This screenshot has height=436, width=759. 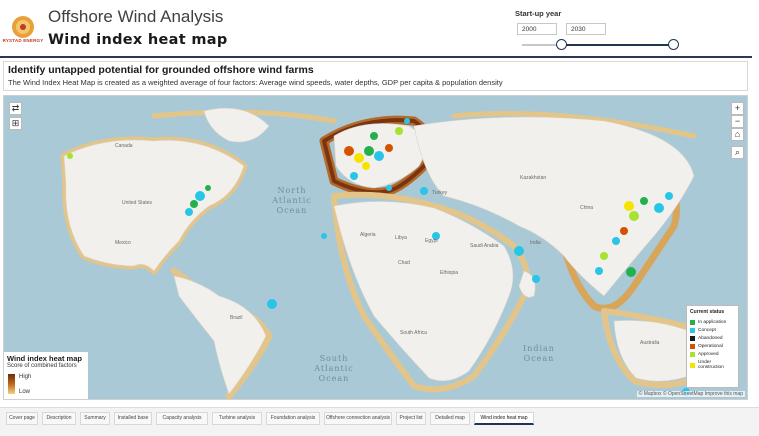 I want to click on heat-legend-subtitle: Score of combined factors, so click(x=42, y=366).